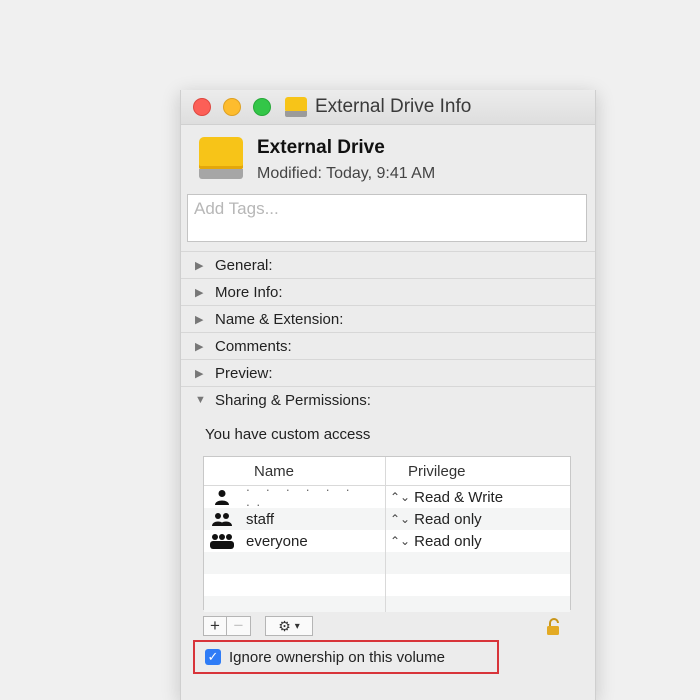 The height and width of the screenshot is (700, 700). Describe the element at coordinates (297, 626) in the screenshot. I see `chevron-down-icon: ▾` at that location.